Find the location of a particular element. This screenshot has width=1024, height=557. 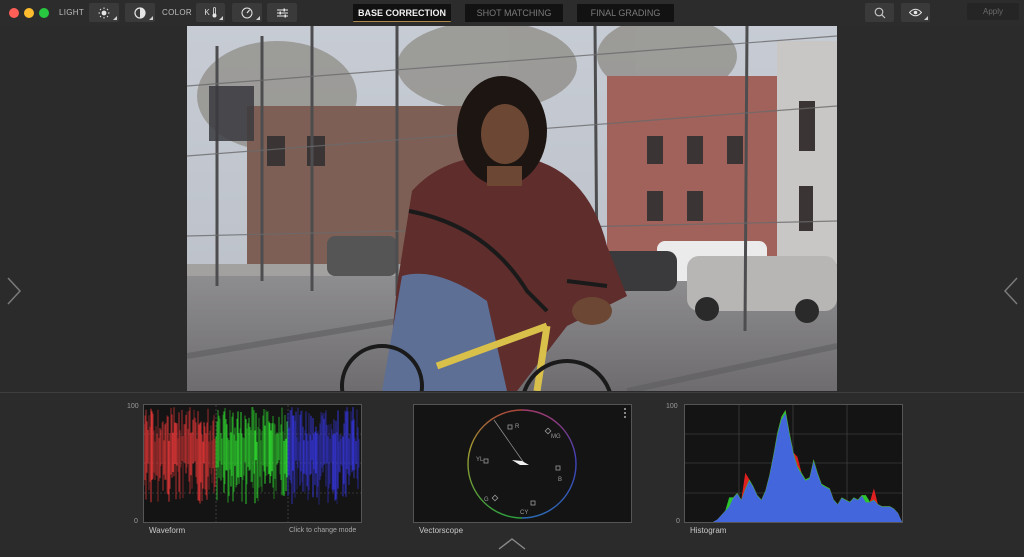

adjustments-button is located at coordinates (282, 12).